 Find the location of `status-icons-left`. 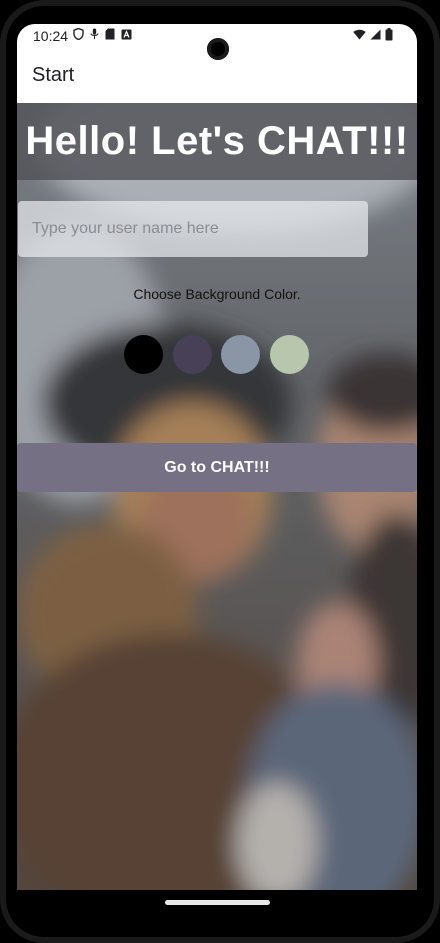

status-icons-left is located at coordinates (102, 34).